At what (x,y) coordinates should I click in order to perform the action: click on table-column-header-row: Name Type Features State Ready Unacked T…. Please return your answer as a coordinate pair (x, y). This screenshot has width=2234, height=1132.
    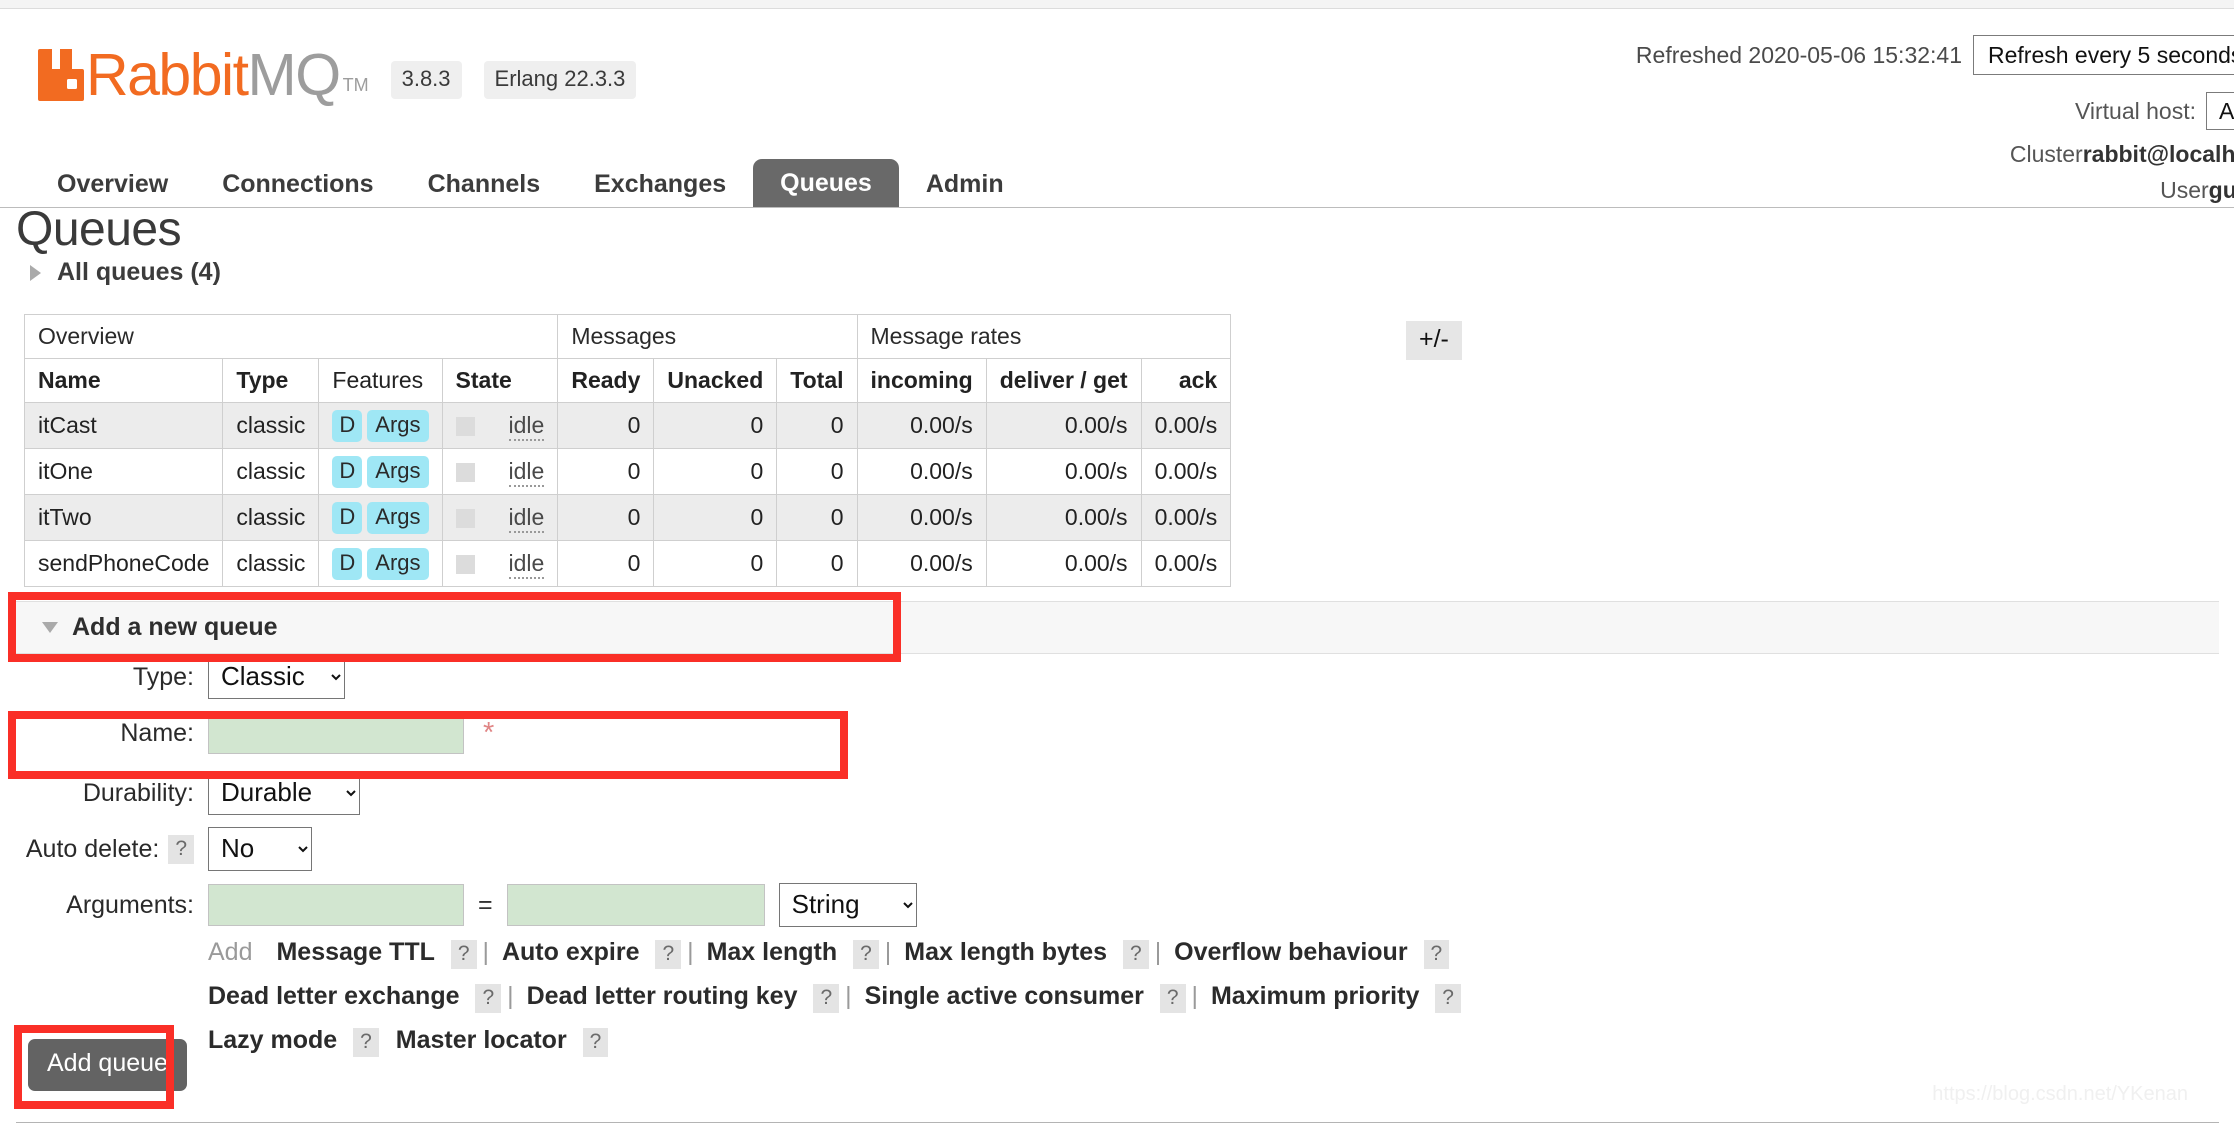
    Looking at the image, I should click on (627, 380).